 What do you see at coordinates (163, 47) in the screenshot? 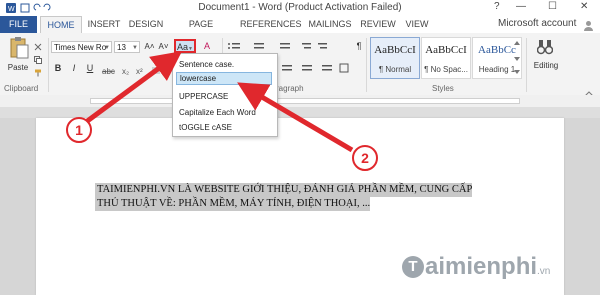
I see `shrink-font-button: A˅` at bounding box center [163, 47].